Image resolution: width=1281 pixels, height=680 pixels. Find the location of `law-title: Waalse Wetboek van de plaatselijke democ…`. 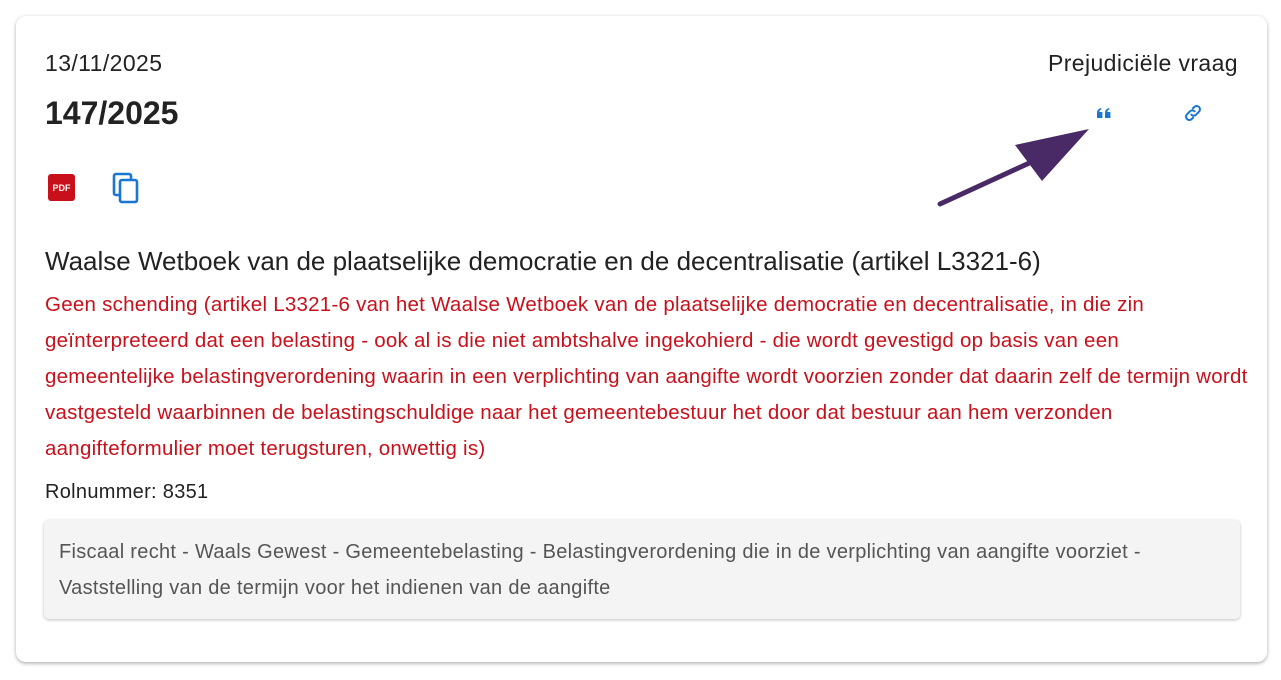

law-title: Waalse Wetboek van de plaatselijke democ… is located at coordinates (543, 261).